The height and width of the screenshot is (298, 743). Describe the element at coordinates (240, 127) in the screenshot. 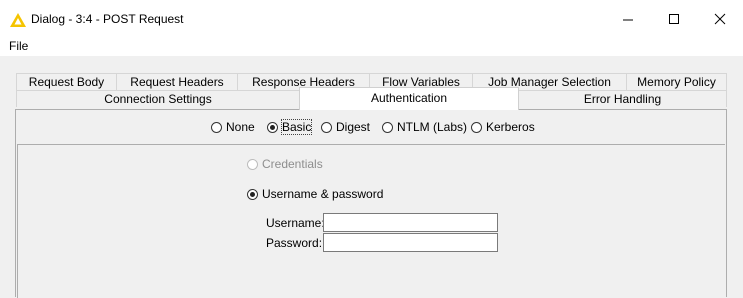

I see `radio-none-label: None` at that location.